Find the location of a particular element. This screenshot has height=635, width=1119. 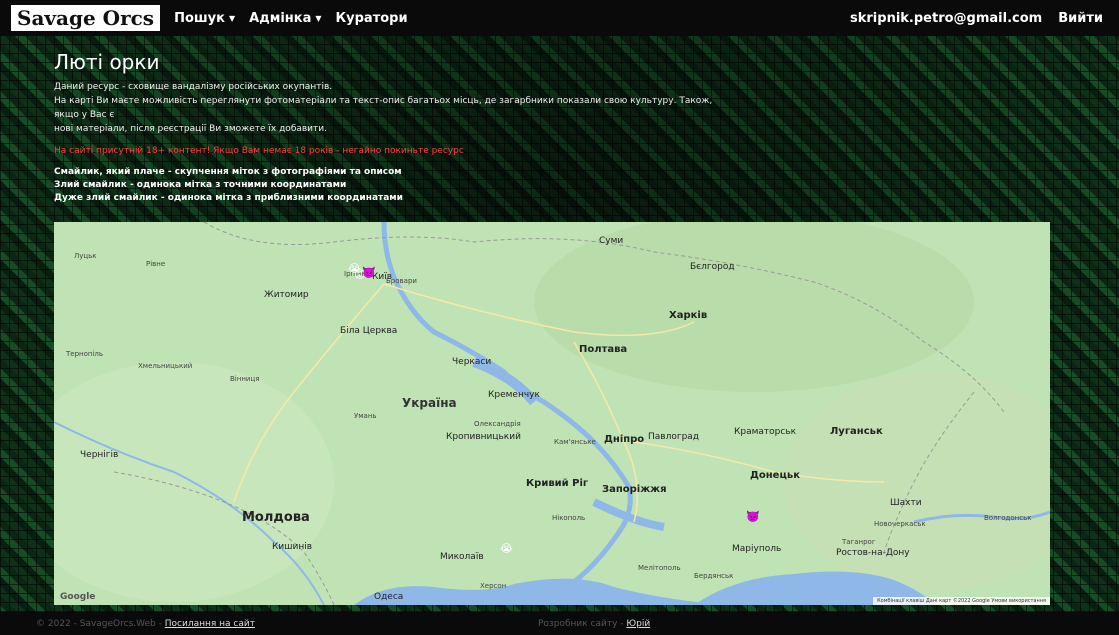

map-city-label: Кишинів is located at coordinates (292, 547).